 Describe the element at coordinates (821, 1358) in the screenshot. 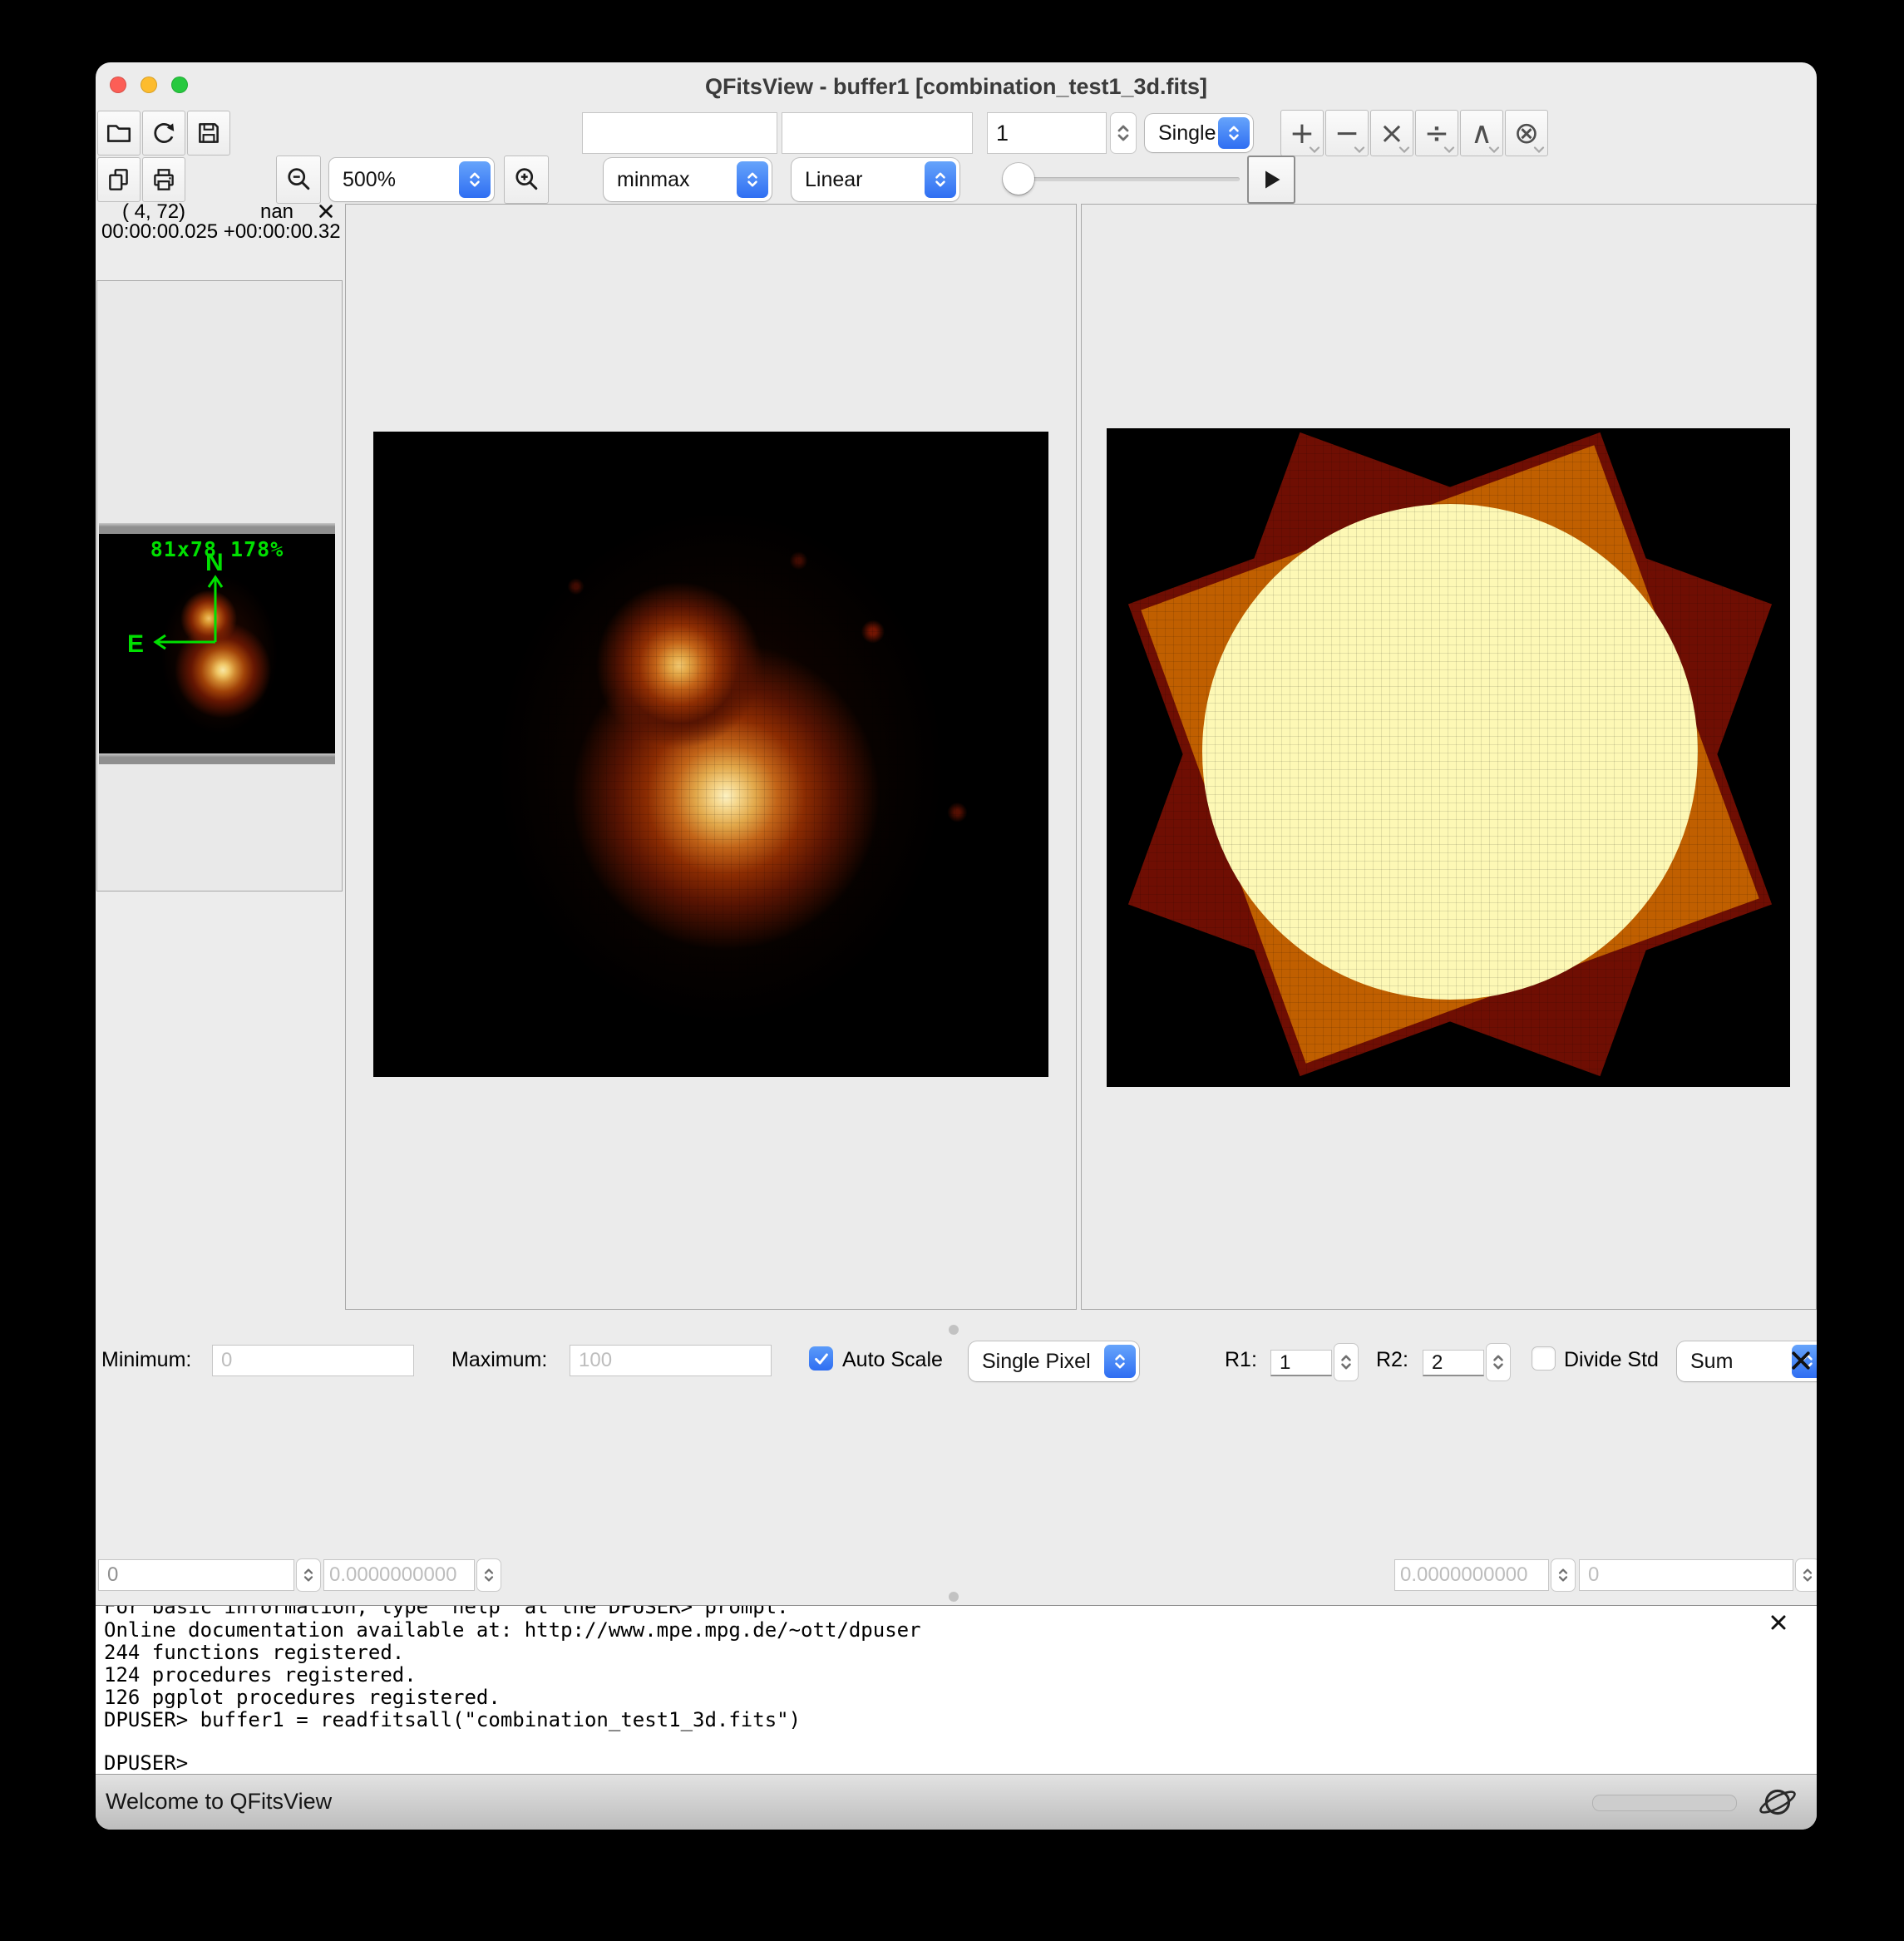

I see `autoscale-checkbox` at that location.